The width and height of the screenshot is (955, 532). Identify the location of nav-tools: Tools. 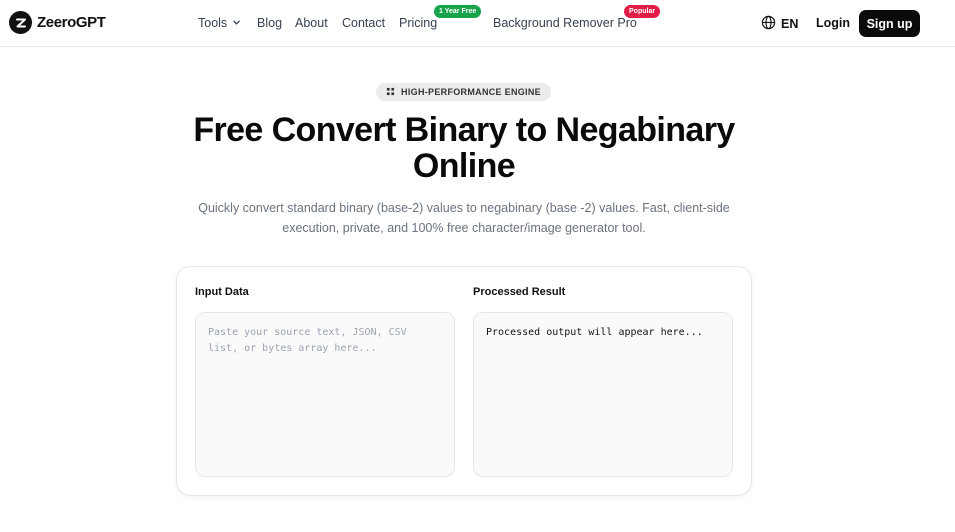
(219, 23).